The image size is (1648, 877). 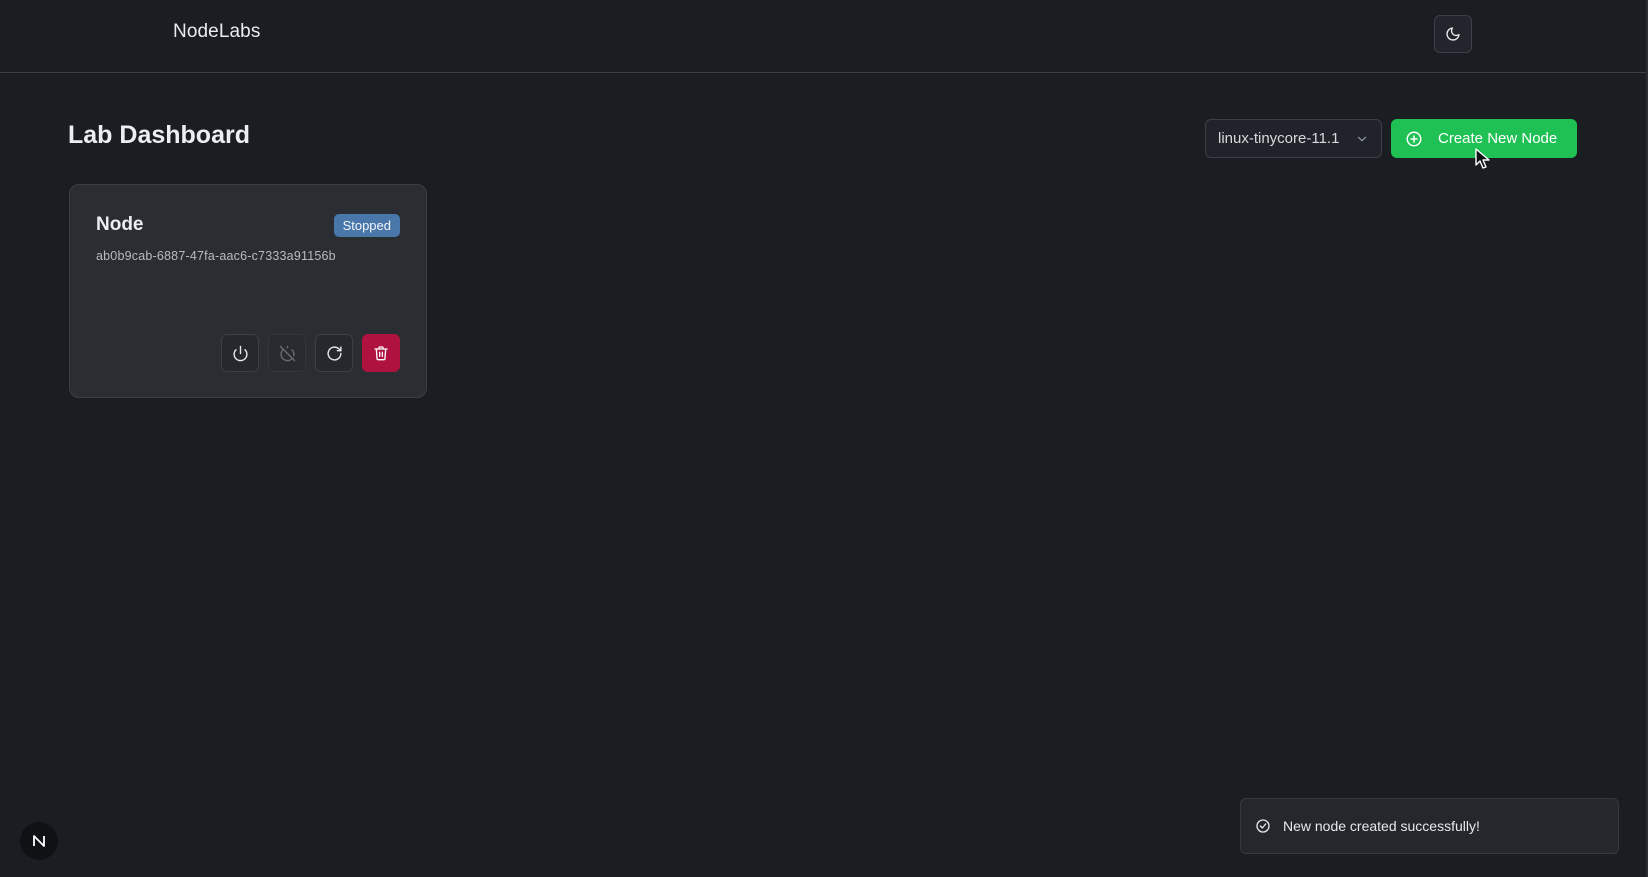 What do you see at coordinates (1381, 826) in the screenshot?
I see `toast-message: New node created successfully!` at bounding box center [1381, 826].